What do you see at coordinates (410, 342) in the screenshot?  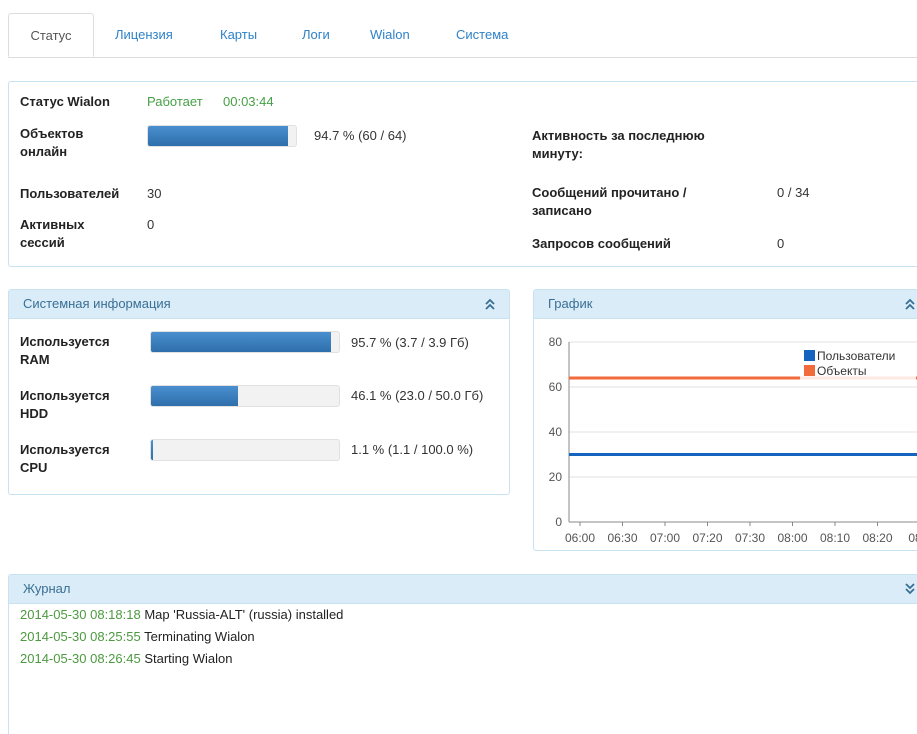 I see `ram-value: 95.7 % (3.7 / 3.9 Гб)` at bounding box center [410, 342].